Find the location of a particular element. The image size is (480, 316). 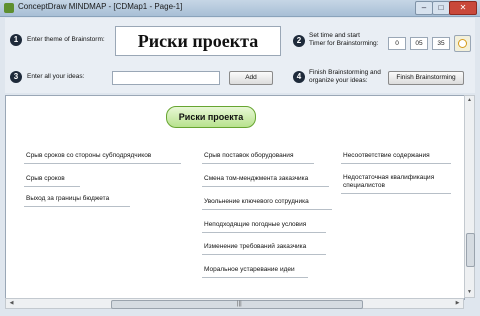

theme-display: Риски проекта is located at coordinates (198, 41).